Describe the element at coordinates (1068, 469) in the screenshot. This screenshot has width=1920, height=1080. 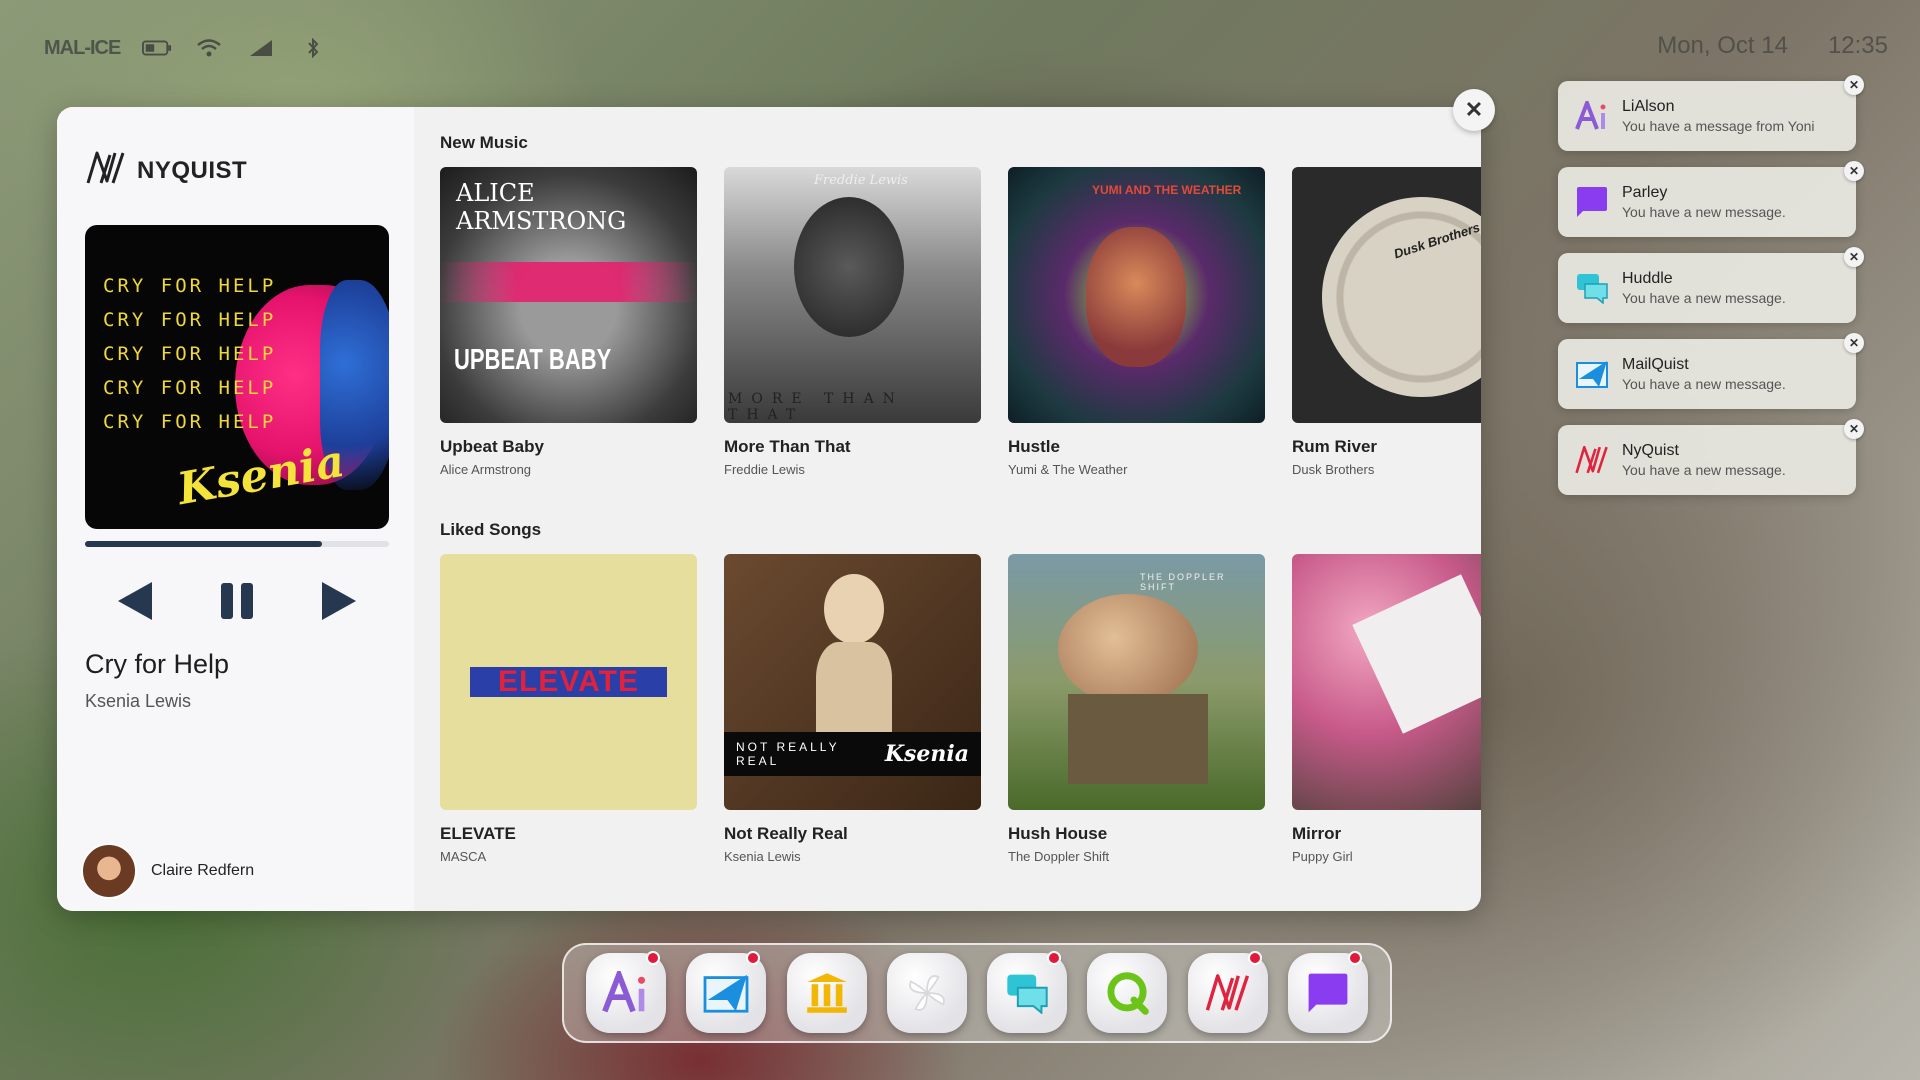
I see `album-artist: Yumi & The Weather` at that location.